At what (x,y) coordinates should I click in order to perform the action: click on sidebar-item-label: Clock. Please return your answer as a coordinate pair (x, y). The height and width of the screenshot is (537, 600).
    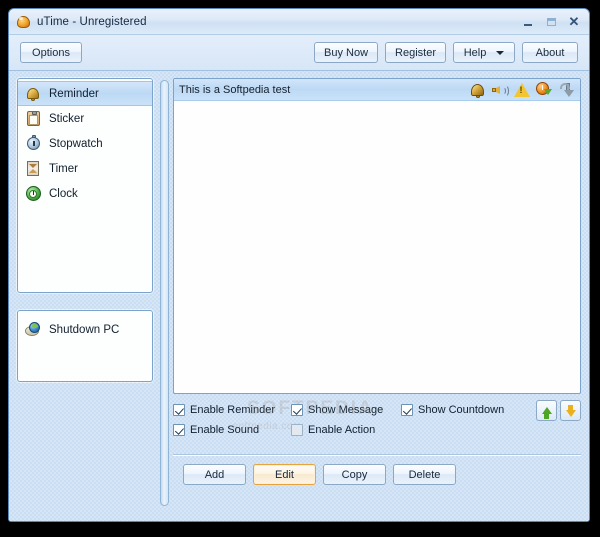
    Looking at the image, I should click on (63, 193).